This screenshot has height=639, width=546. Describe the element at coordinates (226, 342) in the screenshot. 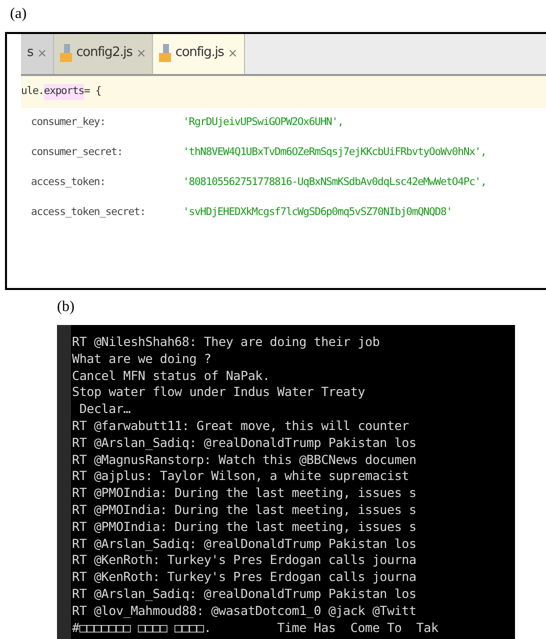

I see `terminal-line: RT @NileshShah68: They are doing their job` at that location.